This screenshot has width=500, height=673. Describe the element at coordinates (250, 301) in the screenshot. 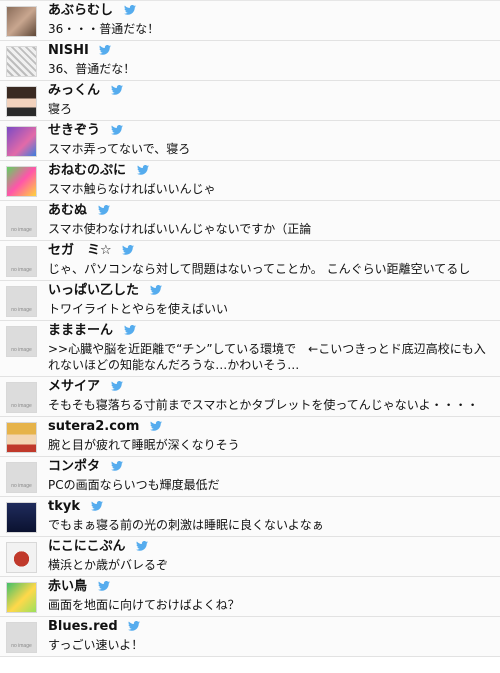

I see `comment-row-8: no image いっぱい乙した トワイライトとやらを使えばいい` at that location.